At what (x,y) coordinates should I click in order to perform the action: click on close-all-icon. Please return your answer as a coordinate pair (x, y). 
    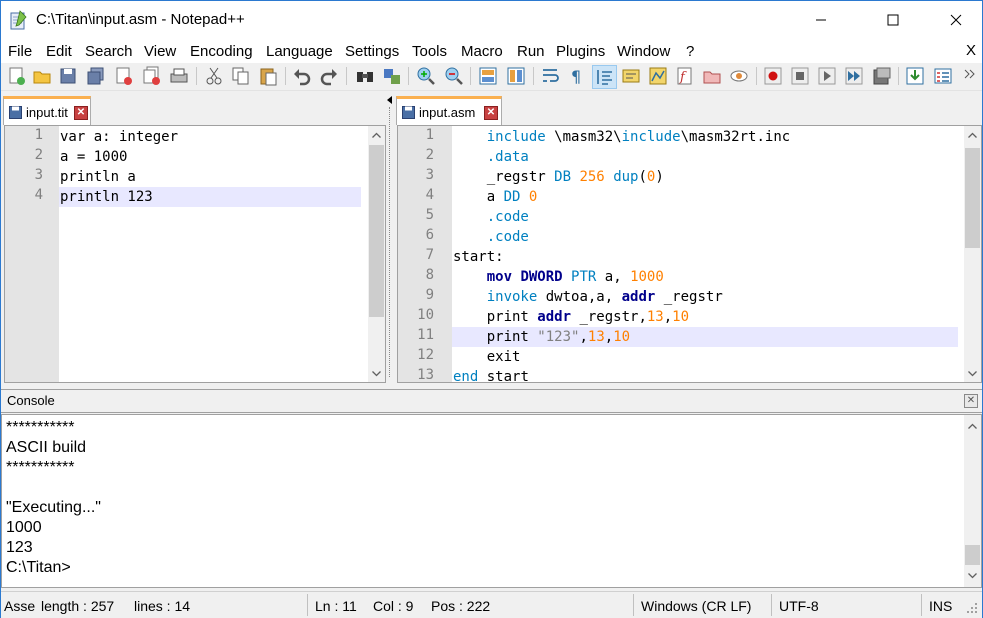
    Looking at the image, I should click on (152, 76).